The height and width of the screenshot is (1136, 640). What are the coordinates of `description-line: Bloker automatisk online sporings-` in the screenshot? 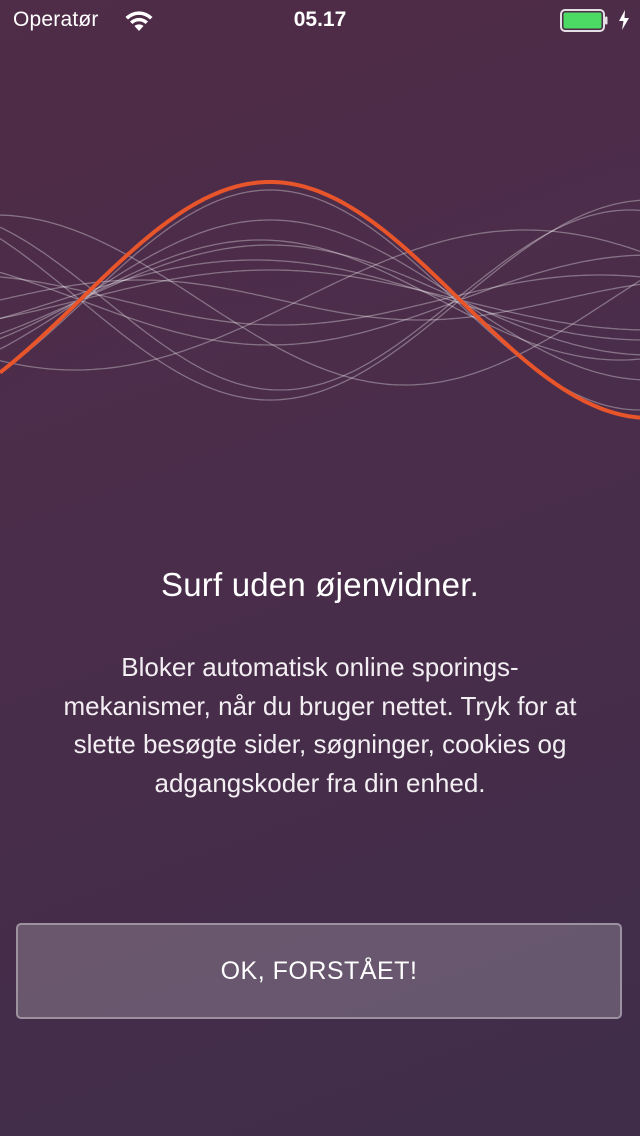 It's located at (320, 667).